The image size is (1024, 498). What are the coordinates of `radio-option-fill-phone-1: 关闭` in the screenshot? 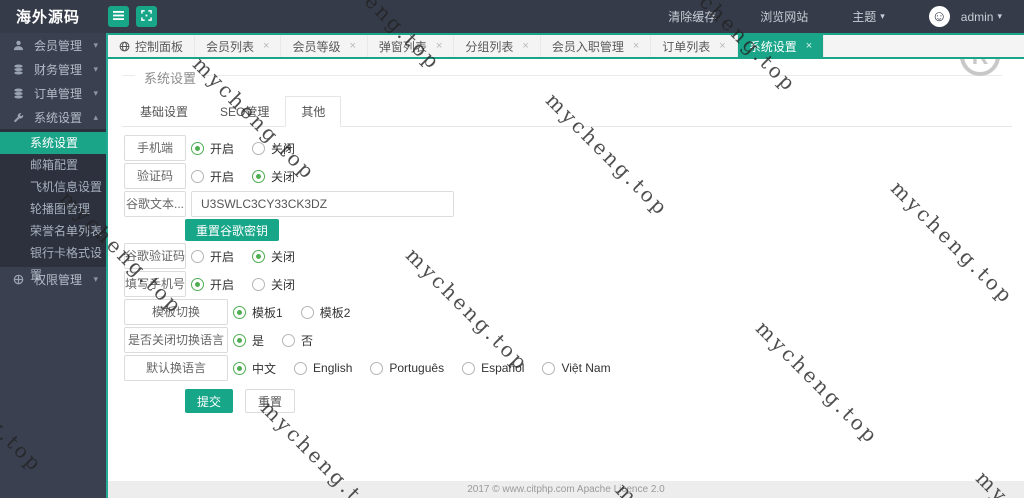 It's located at (273, 284).